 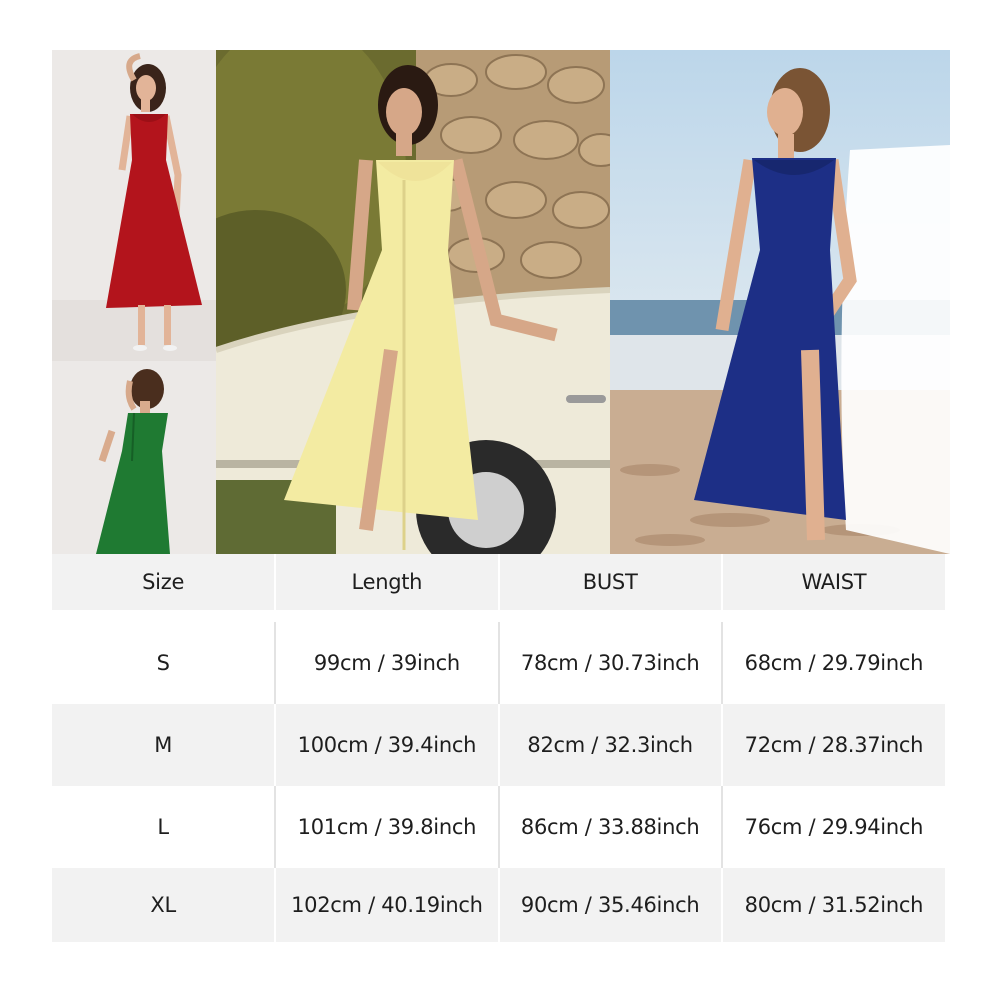 What do you see at coordinates (386, 663) in the screenshot?
I see `cell-length: 99cm / 39inch` at bounding box center [386, 663].